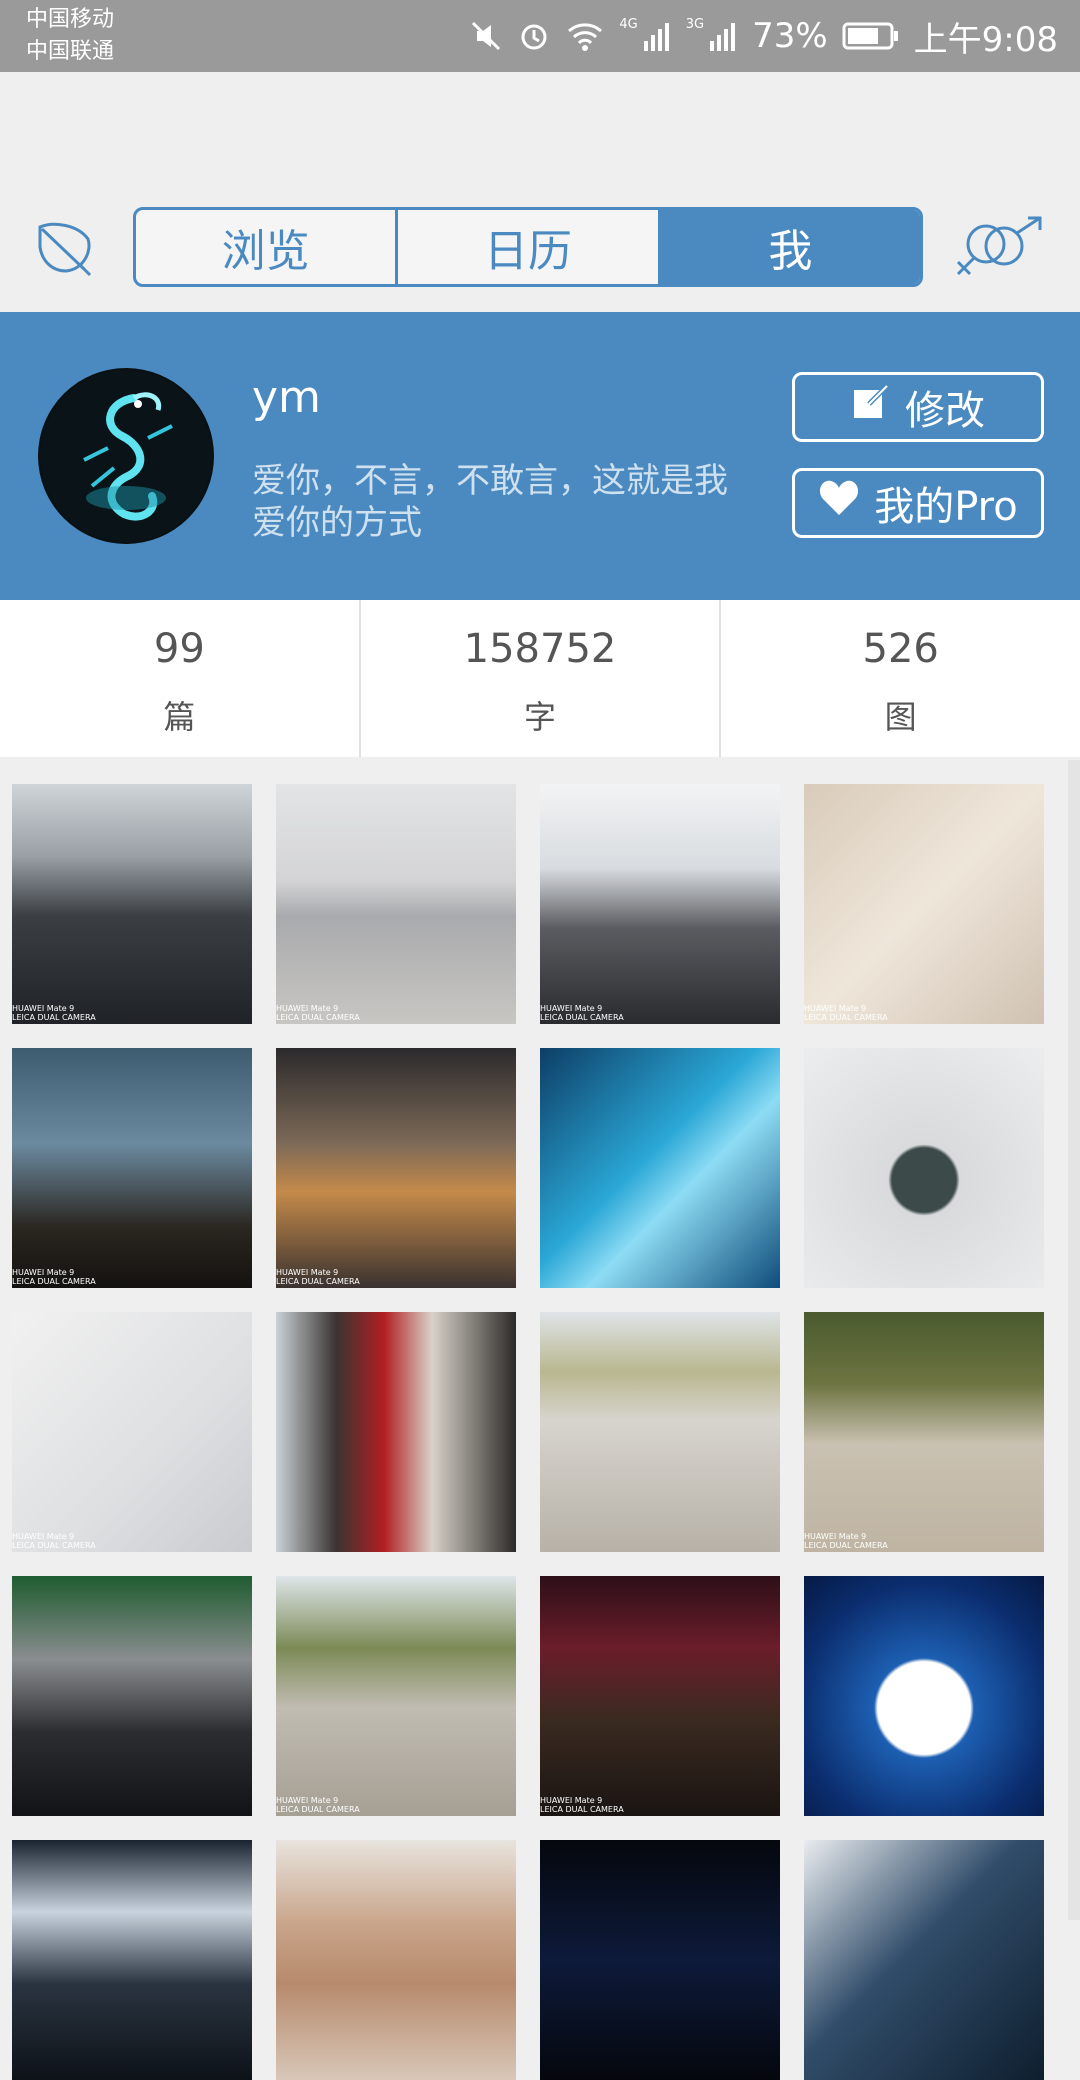 The image size is (1080, 2080). I want to click on top-navigation: 浏览 日历 我, so click(540, 192).